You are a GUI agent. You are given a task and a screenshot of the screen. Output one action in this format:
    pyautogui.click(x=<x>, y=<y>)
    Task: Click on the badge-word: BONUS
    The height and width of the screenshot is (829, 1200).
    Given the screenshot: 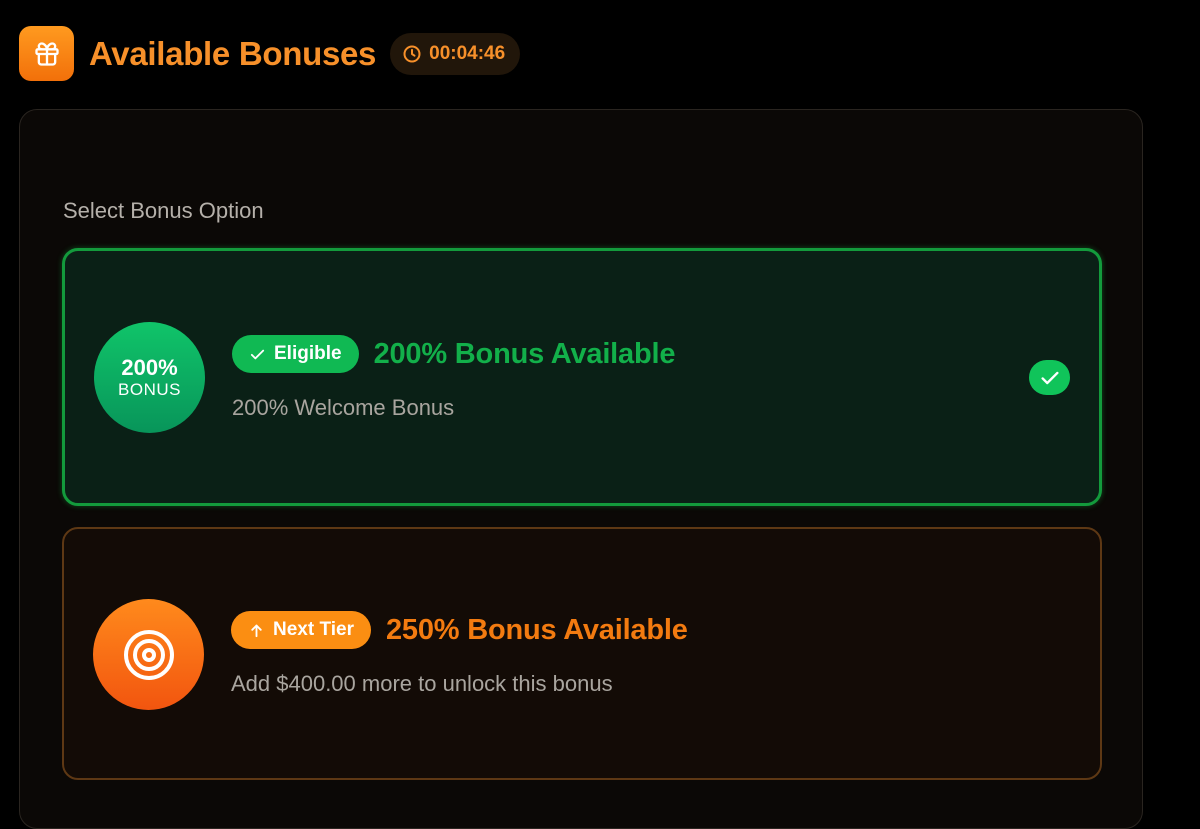 What is the action you would take?
    pyautogui.click(x=149, y=389)
    